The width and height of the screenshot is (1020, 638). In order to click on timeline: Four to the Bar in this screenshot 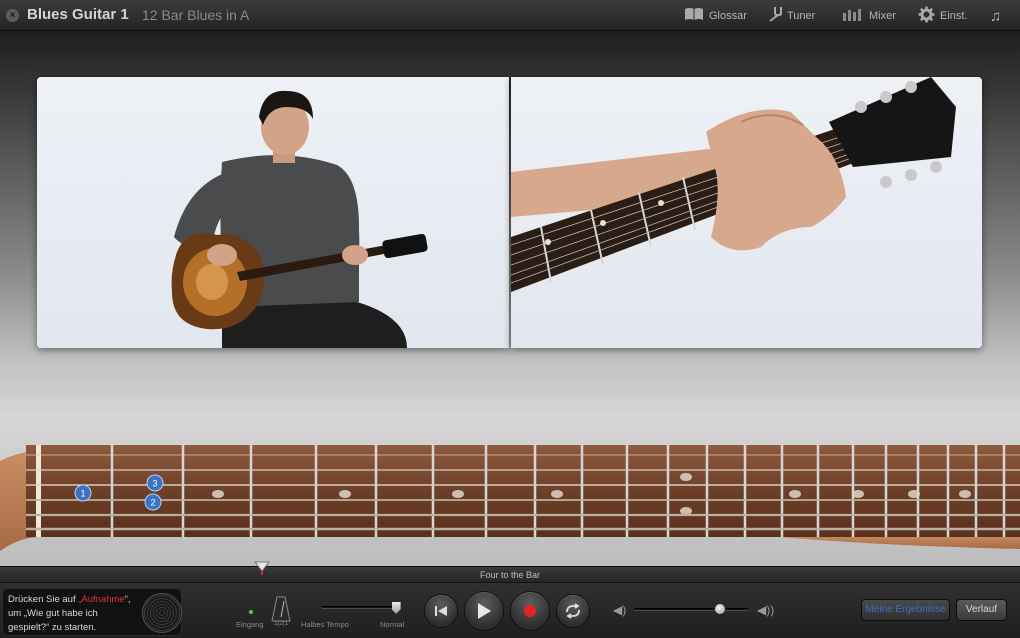, I will do `click(510, 575)`.